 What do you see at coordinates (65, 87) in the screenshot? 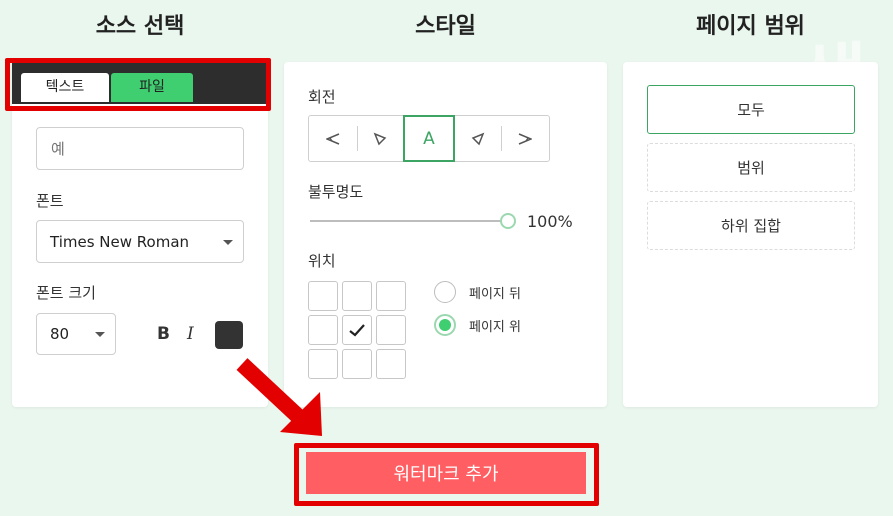
I see `tab-text: 텍스트` at bounding box center [65, 87].